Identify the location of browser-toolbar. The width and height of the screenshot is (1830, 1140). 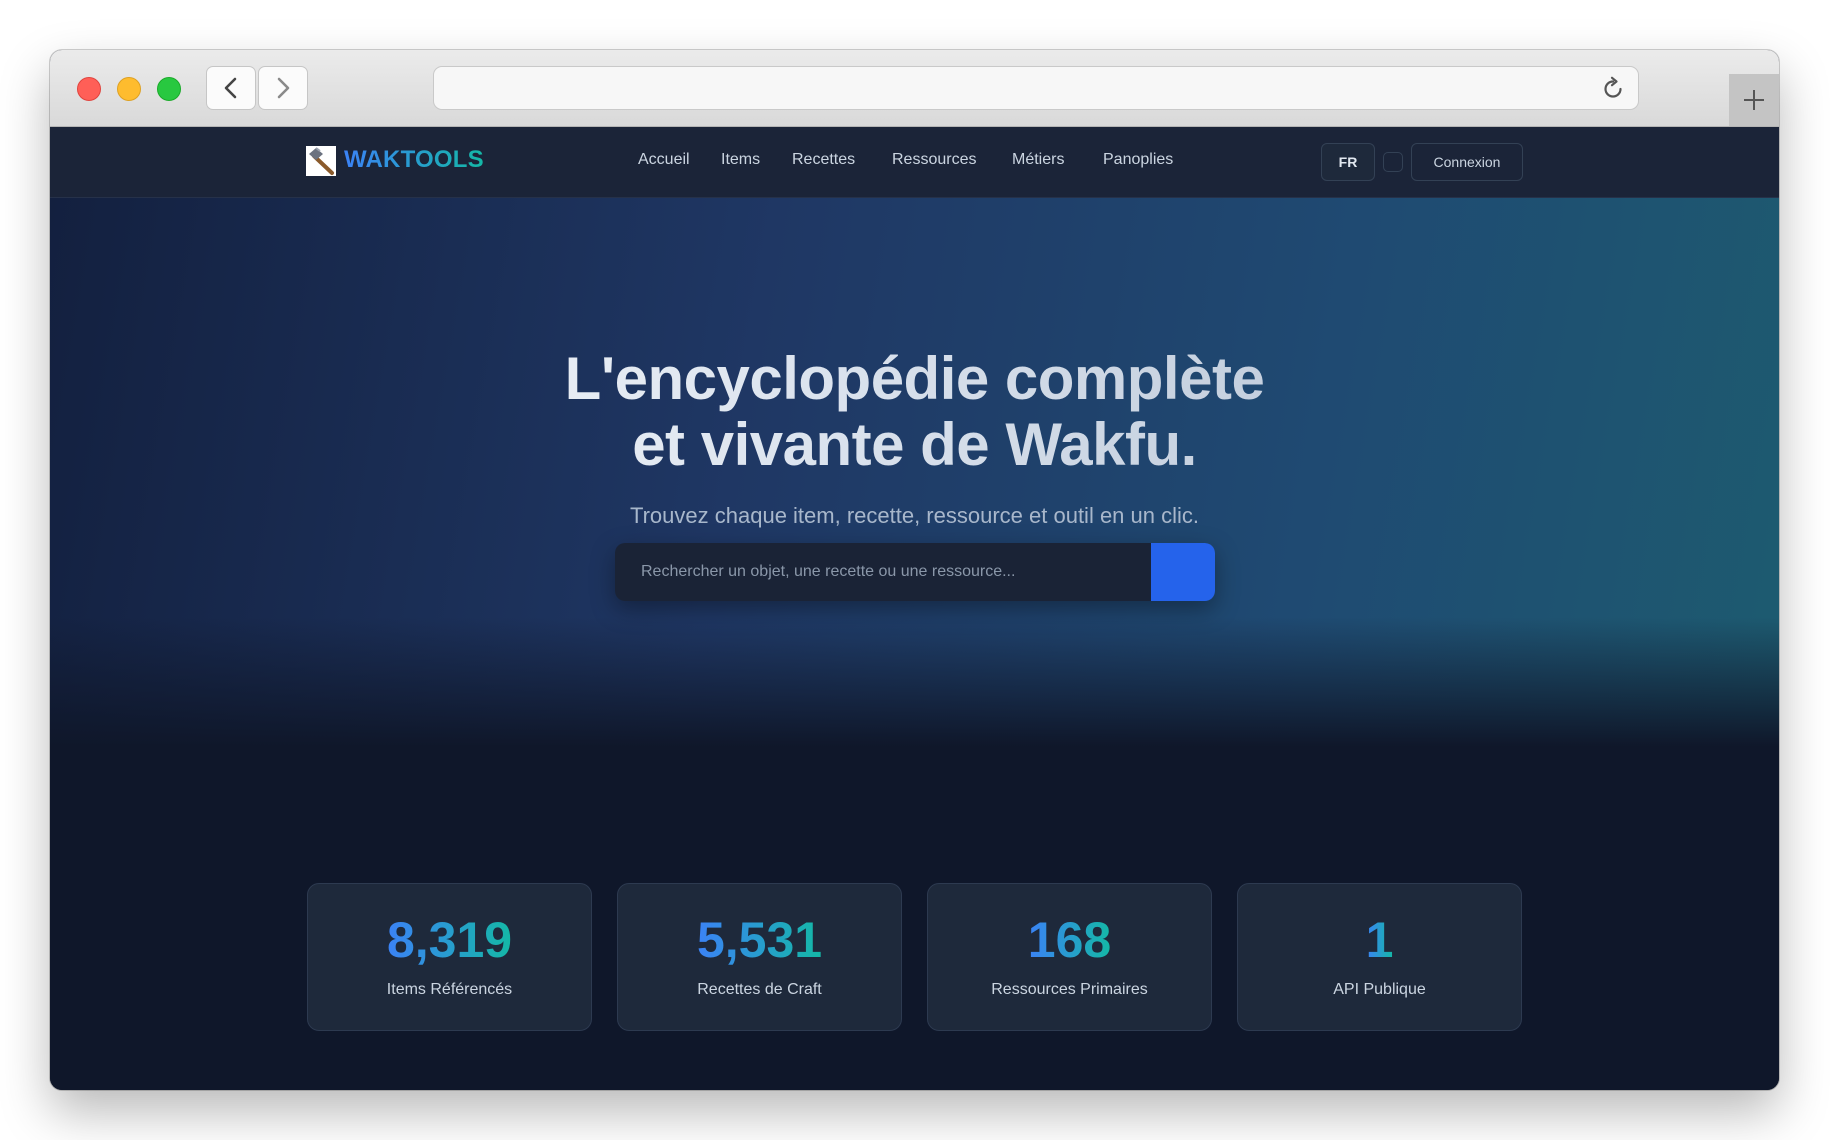
(914, 88).